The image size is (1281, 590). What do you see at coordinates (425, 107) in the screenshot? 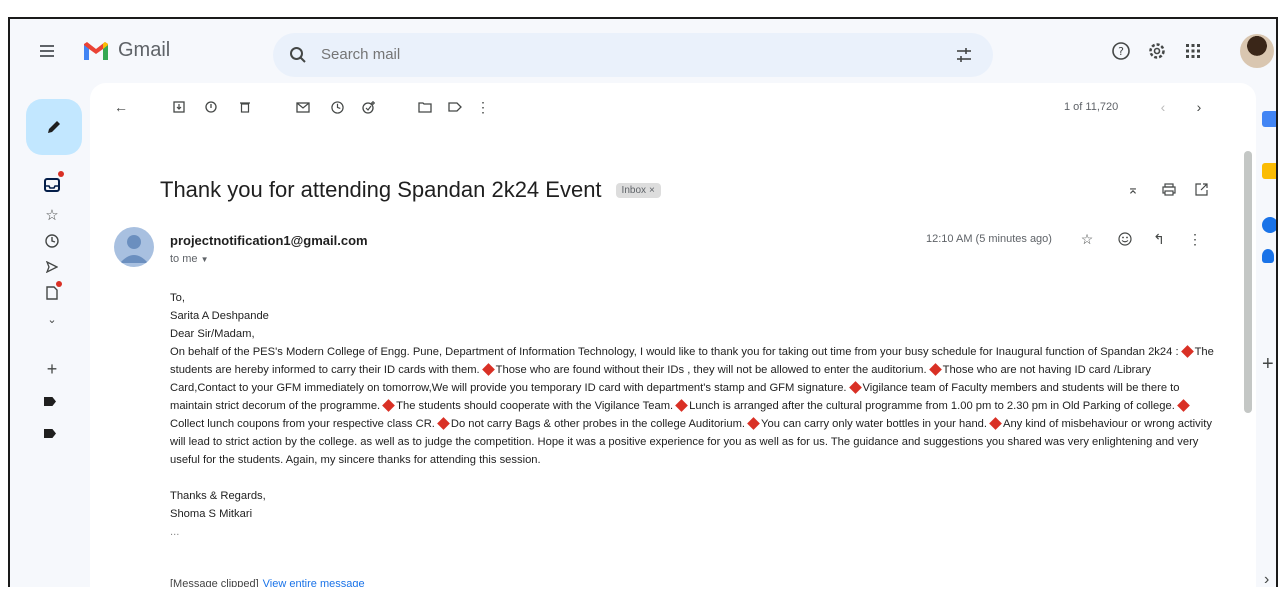
I see `move-to-button` at bounding box center [425, 107].